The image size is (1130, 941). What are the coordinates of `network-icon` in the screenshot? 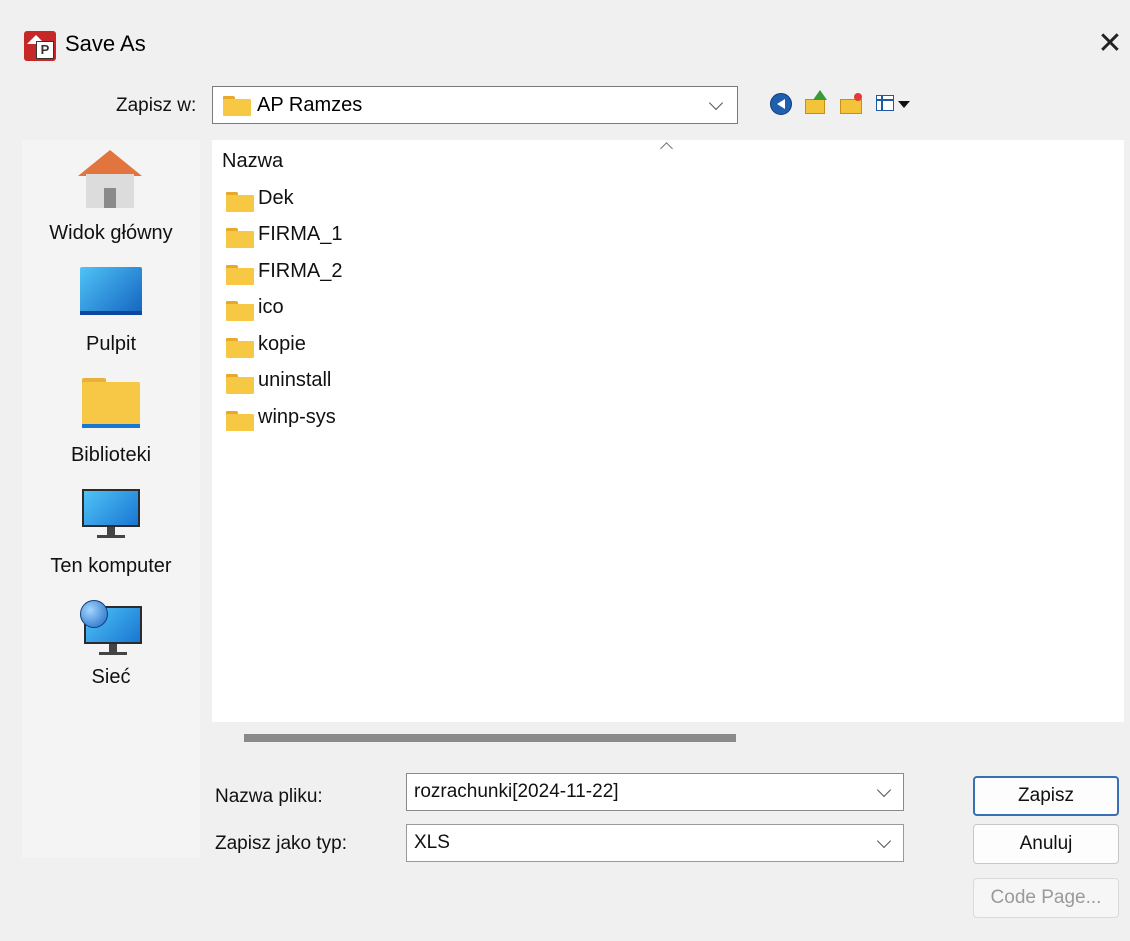 It's located at (111, 628).